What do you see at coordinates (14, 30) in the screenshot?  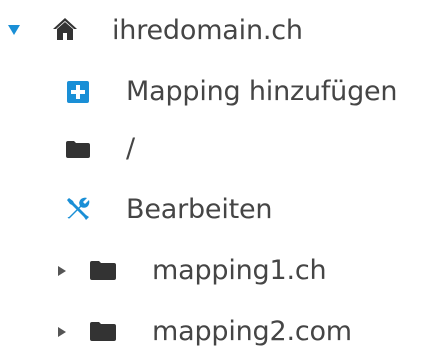 I see `caret-down-icon` at bounding box center [14, 30].